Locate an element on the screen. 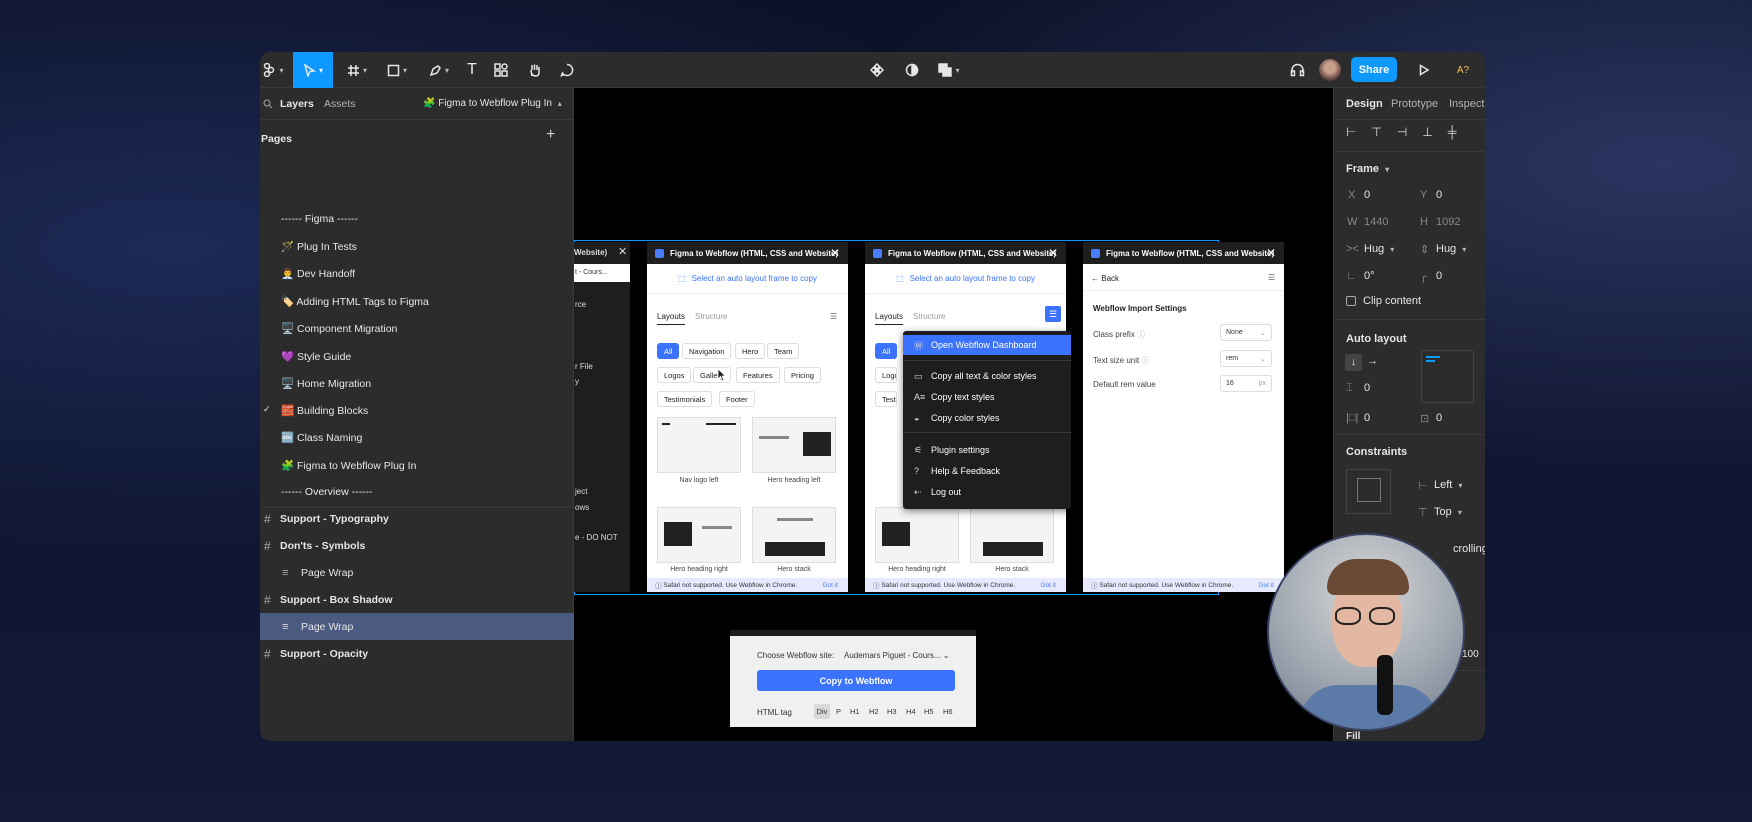  frame-title: Frame ▾ is located at coordinates (1367, 169).